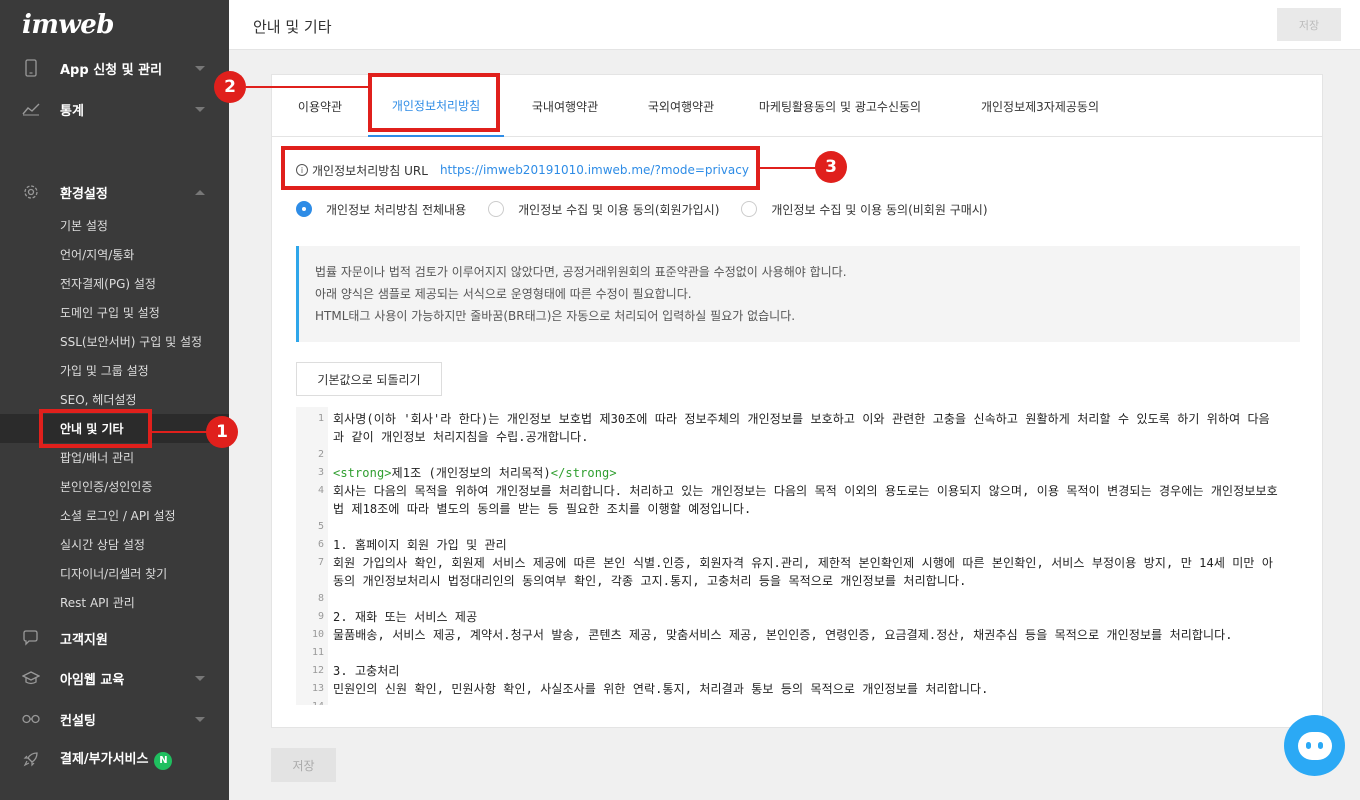  What do you see at coordinates (405, 617) in the screenshot?
I see `code-text: 2. 재화 또는 서비스 제공` at bounding box center [405, 617].